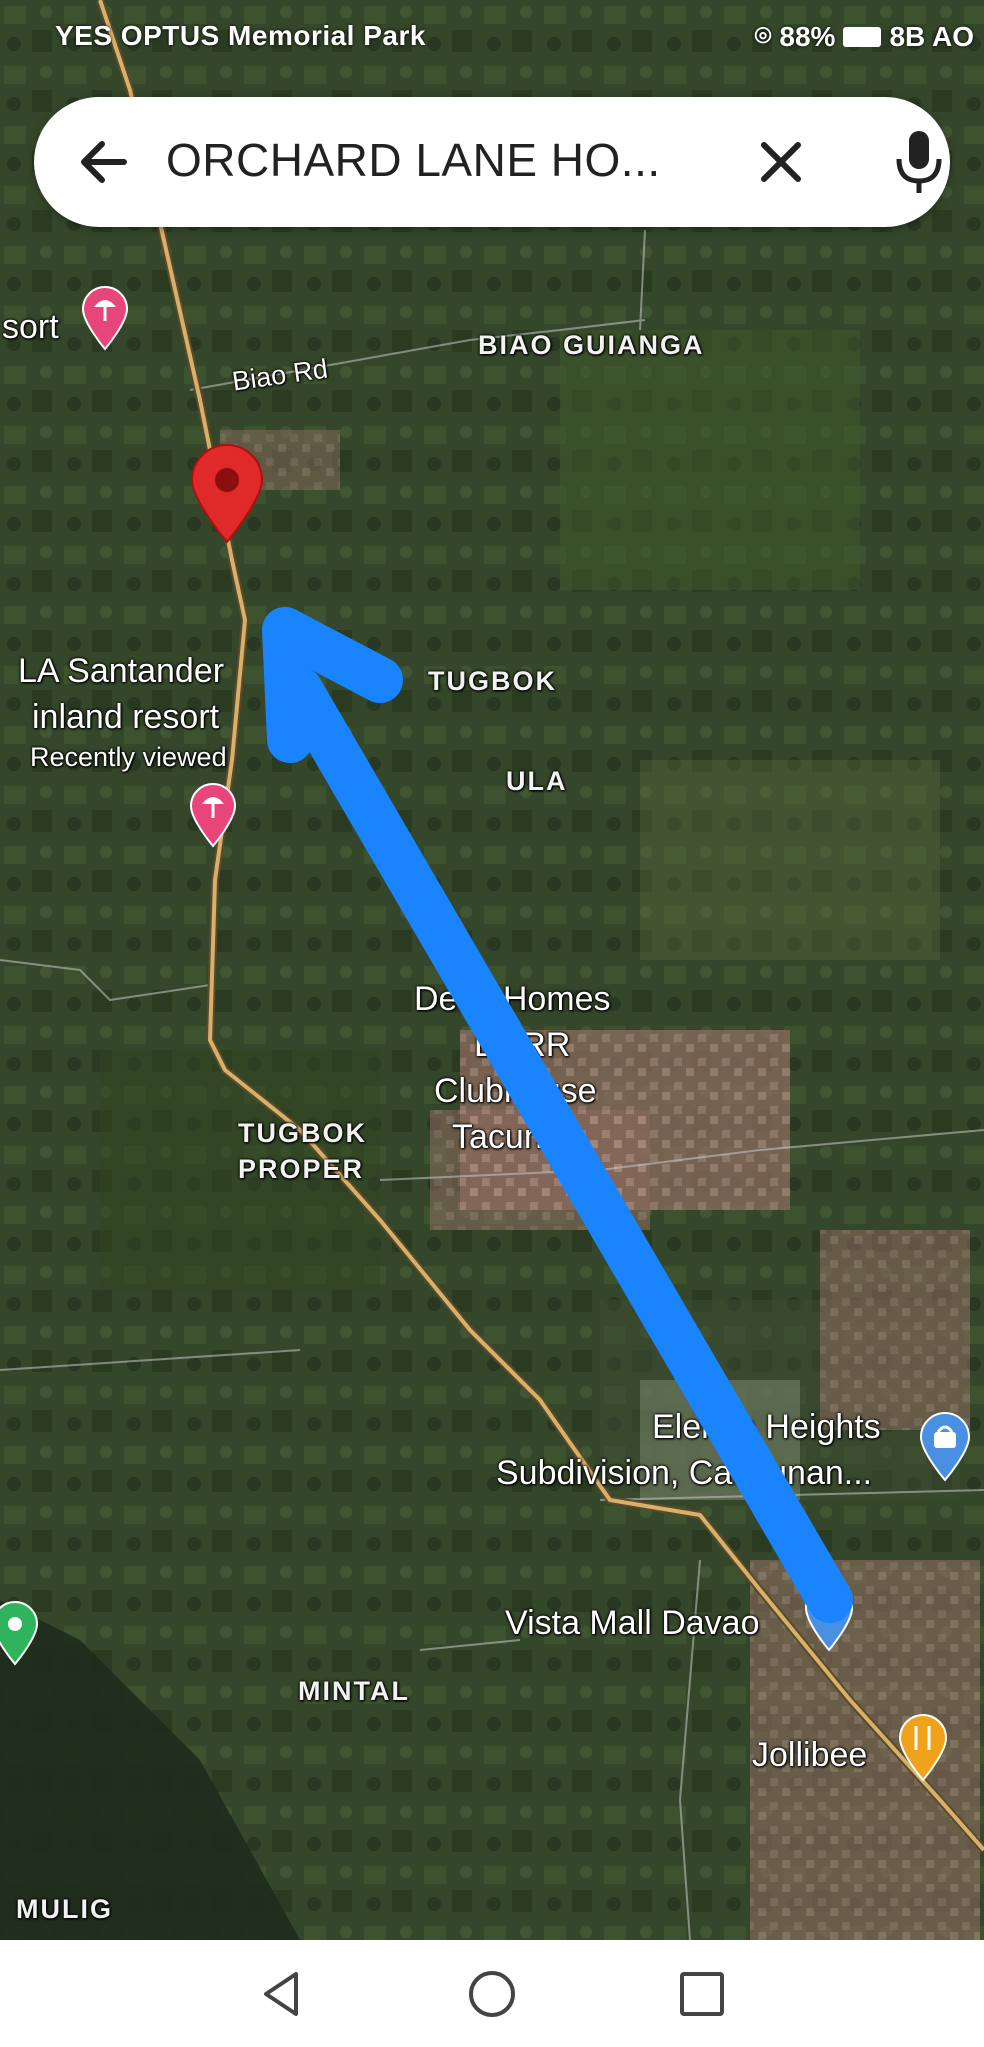 The height and width of the screenshot is (2047, 984). I want to click on status-bar: YES OPTUS Memorial Park ⌾ 88% 8B AO, so click(492, 35).